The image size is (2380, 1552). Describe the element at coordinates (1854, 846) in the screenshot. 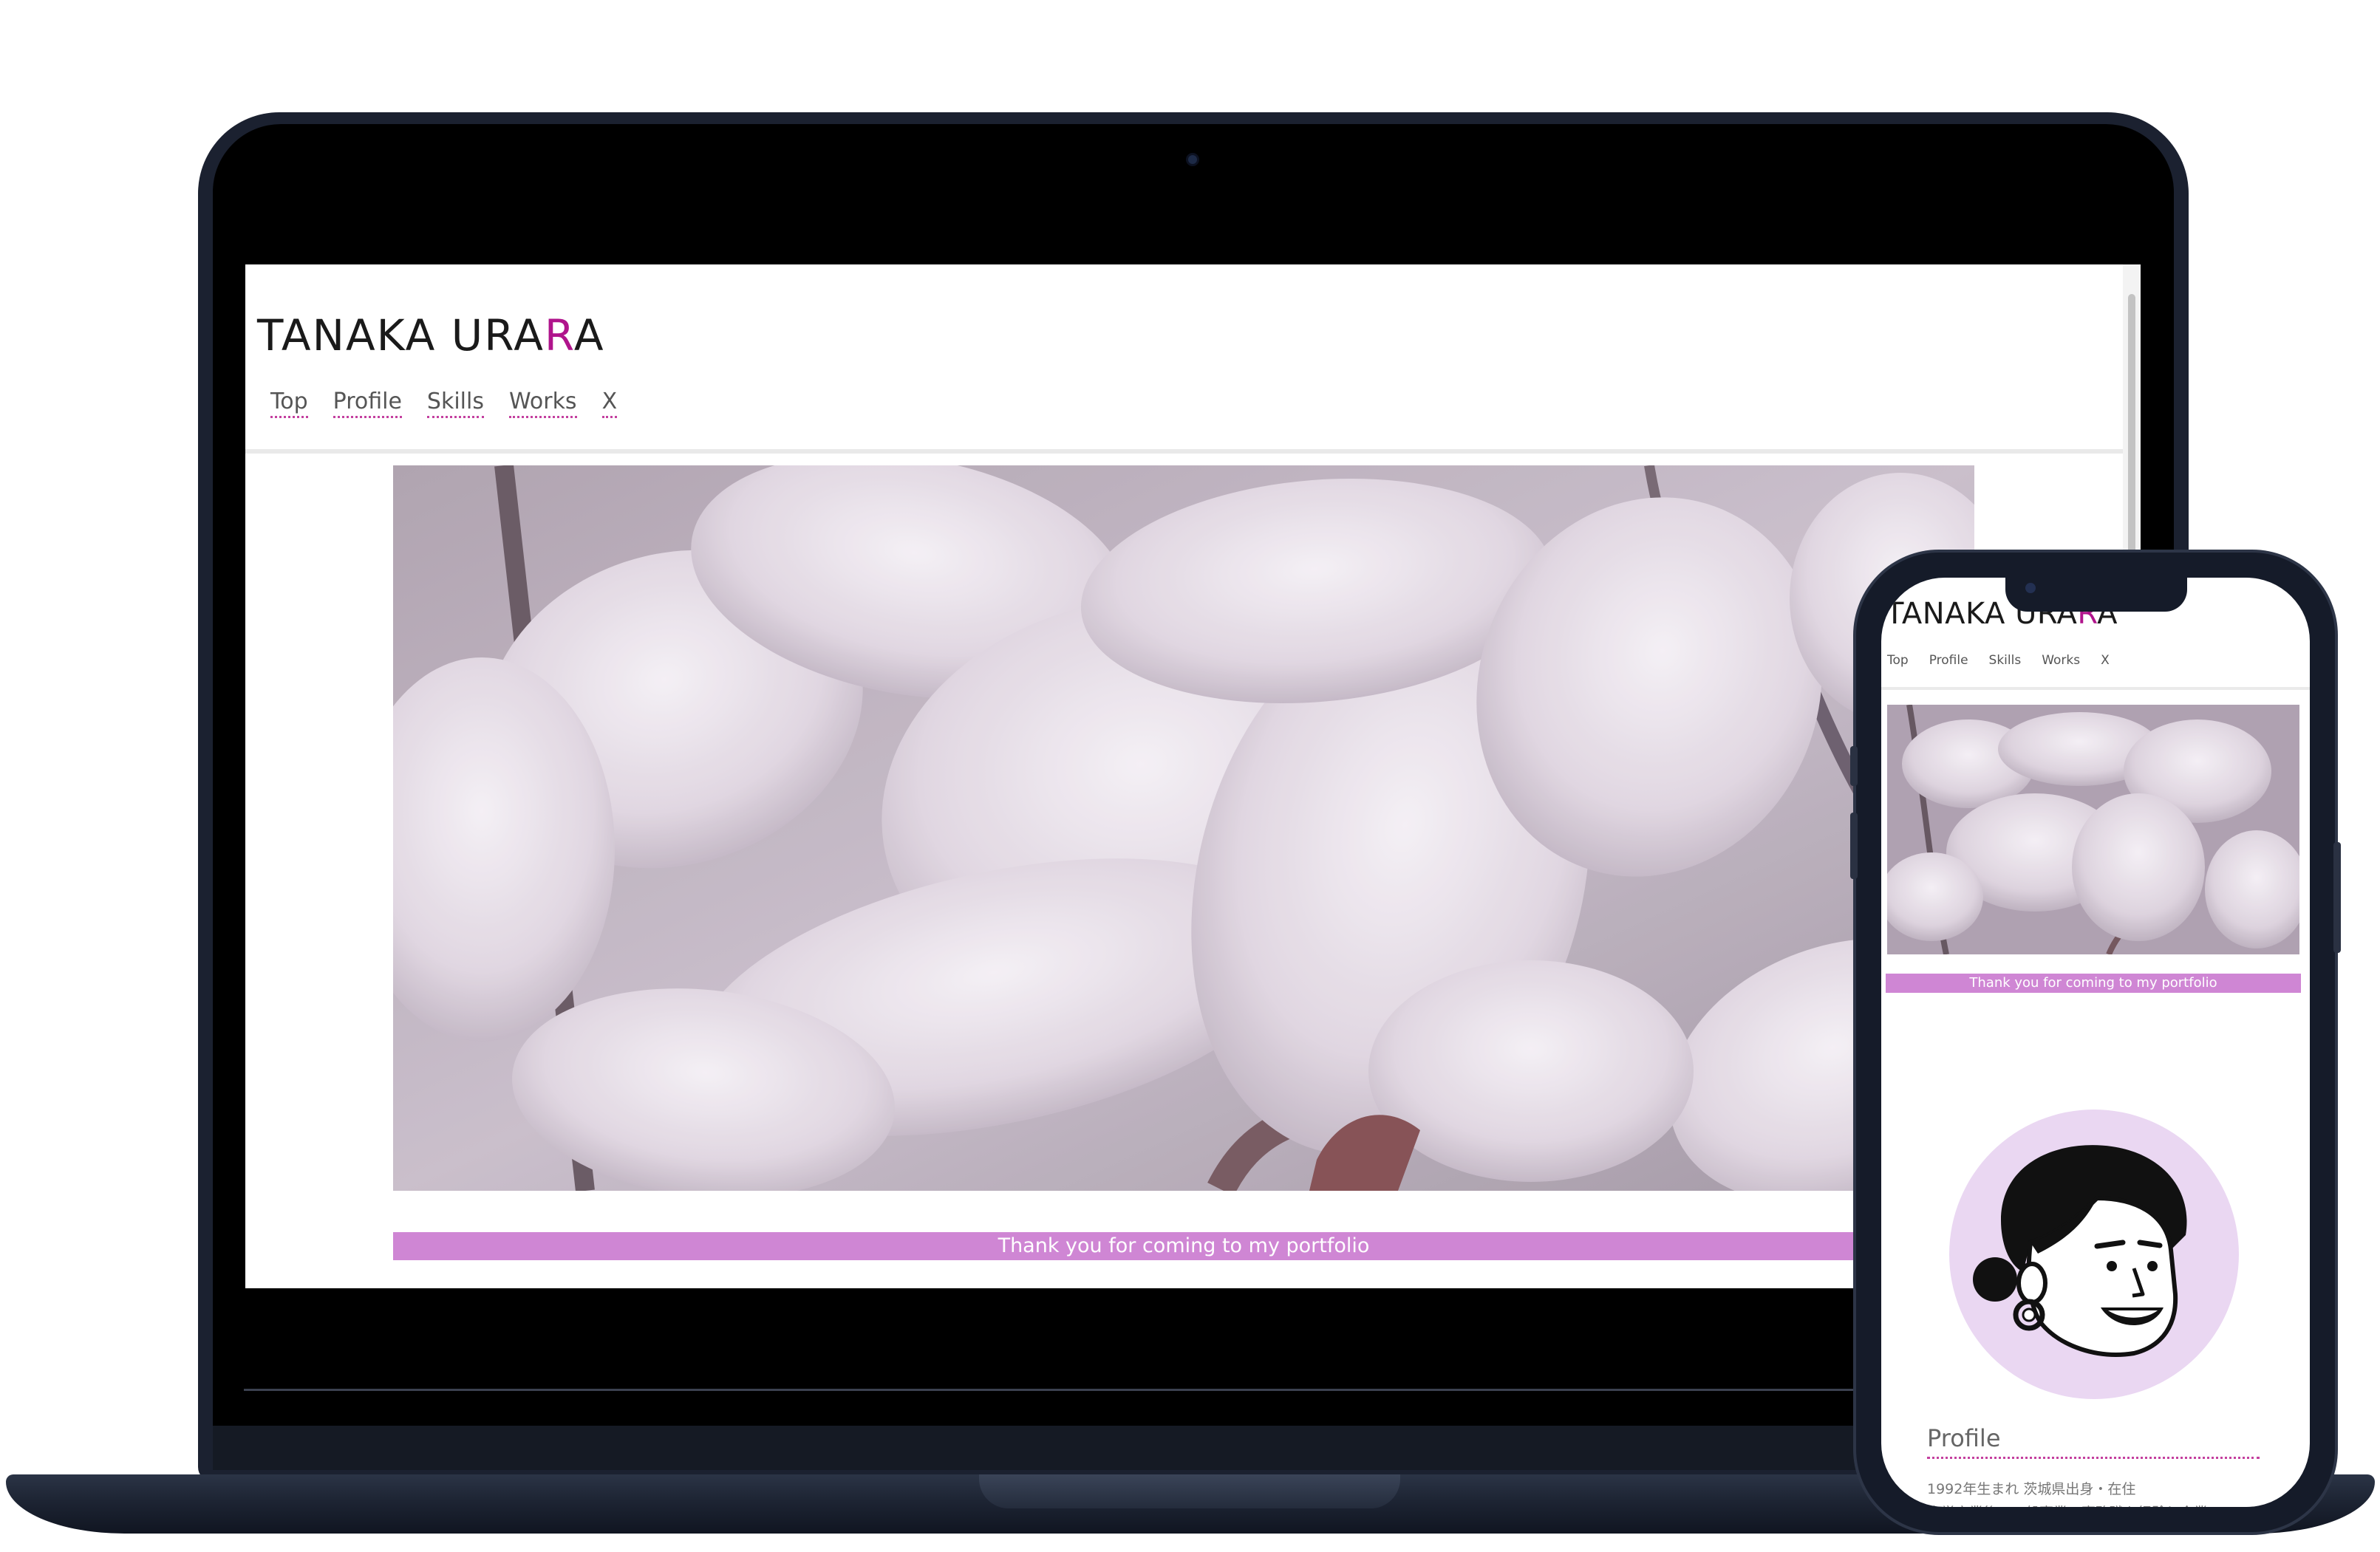

I see `phone-volume-up` at that location.